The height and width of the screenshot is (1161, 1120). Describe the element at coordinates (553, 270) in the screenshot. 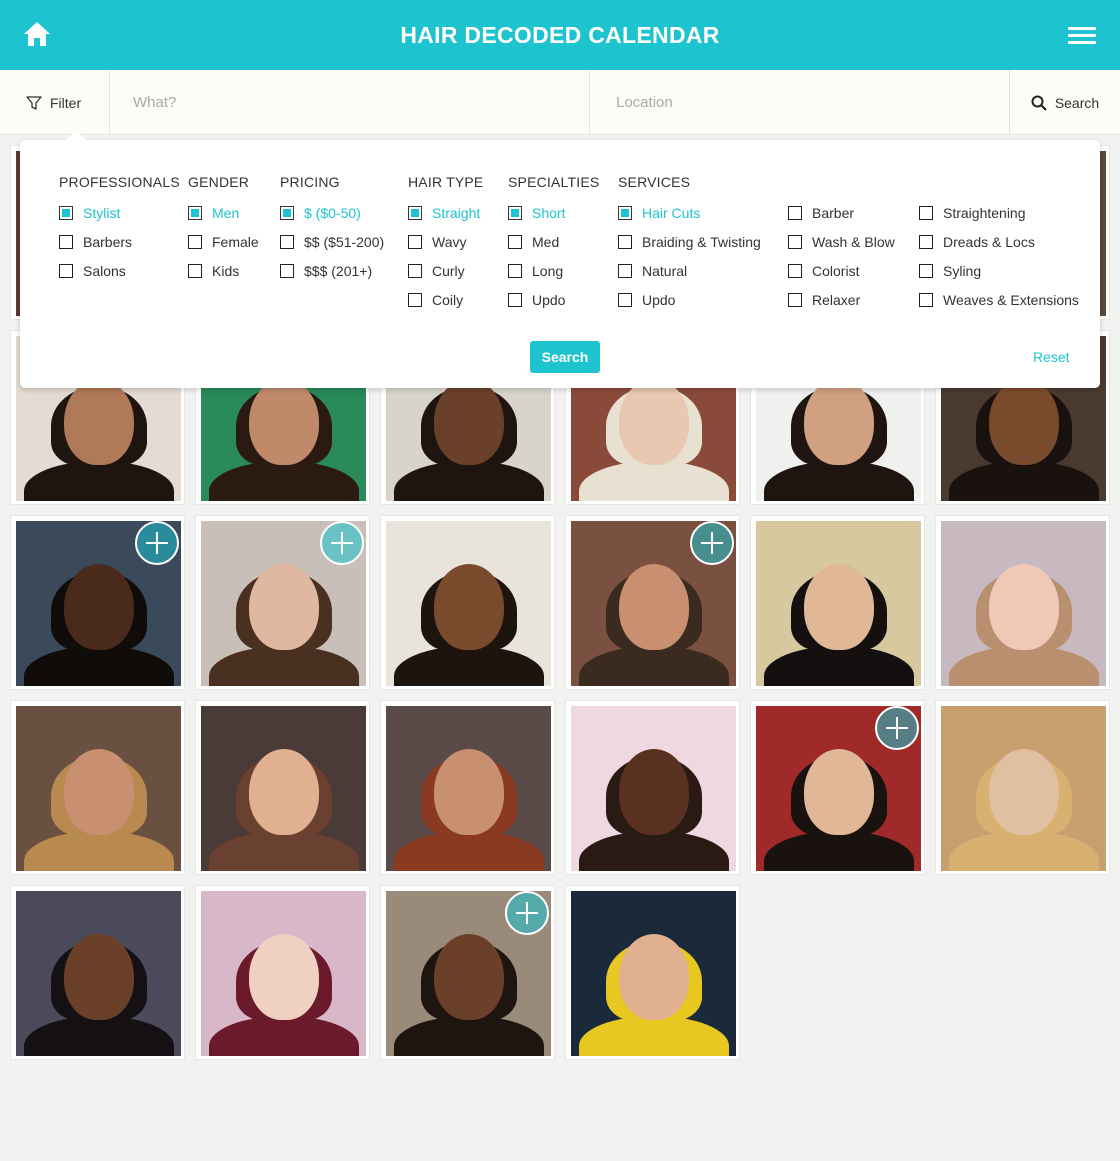

I see `filter-option-checkbox: Long` at that location.